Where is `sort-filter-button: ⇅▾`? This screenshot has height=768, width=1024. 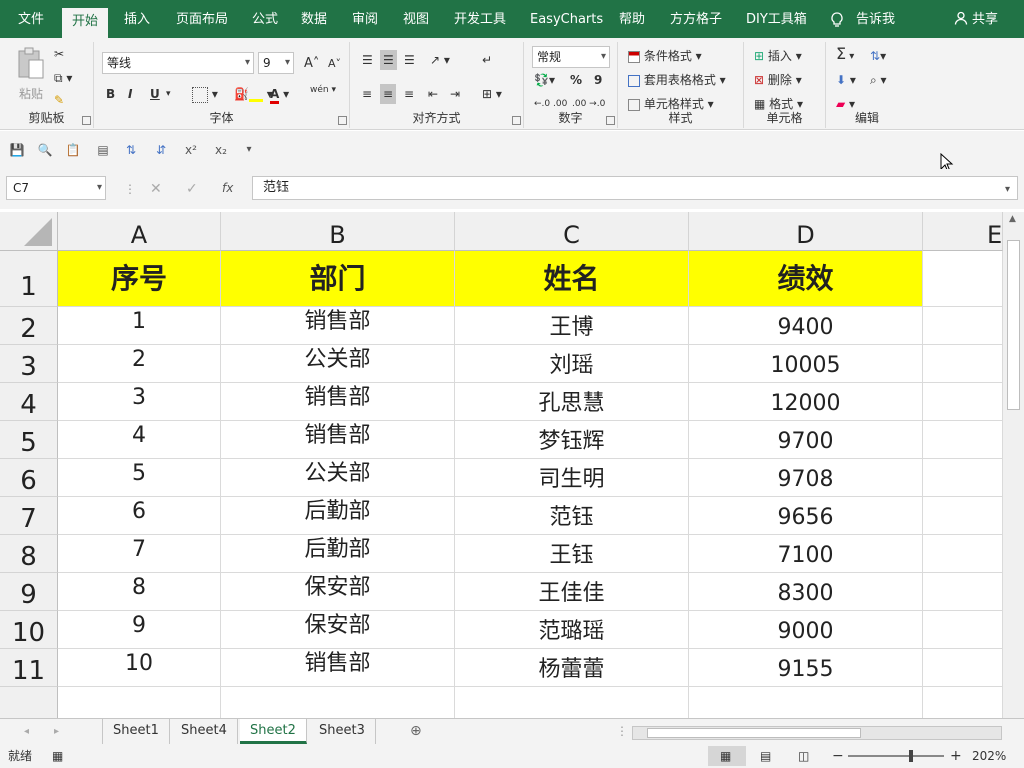 sort-filter-button: ⇅▾ is located at coordinates (878, 56).